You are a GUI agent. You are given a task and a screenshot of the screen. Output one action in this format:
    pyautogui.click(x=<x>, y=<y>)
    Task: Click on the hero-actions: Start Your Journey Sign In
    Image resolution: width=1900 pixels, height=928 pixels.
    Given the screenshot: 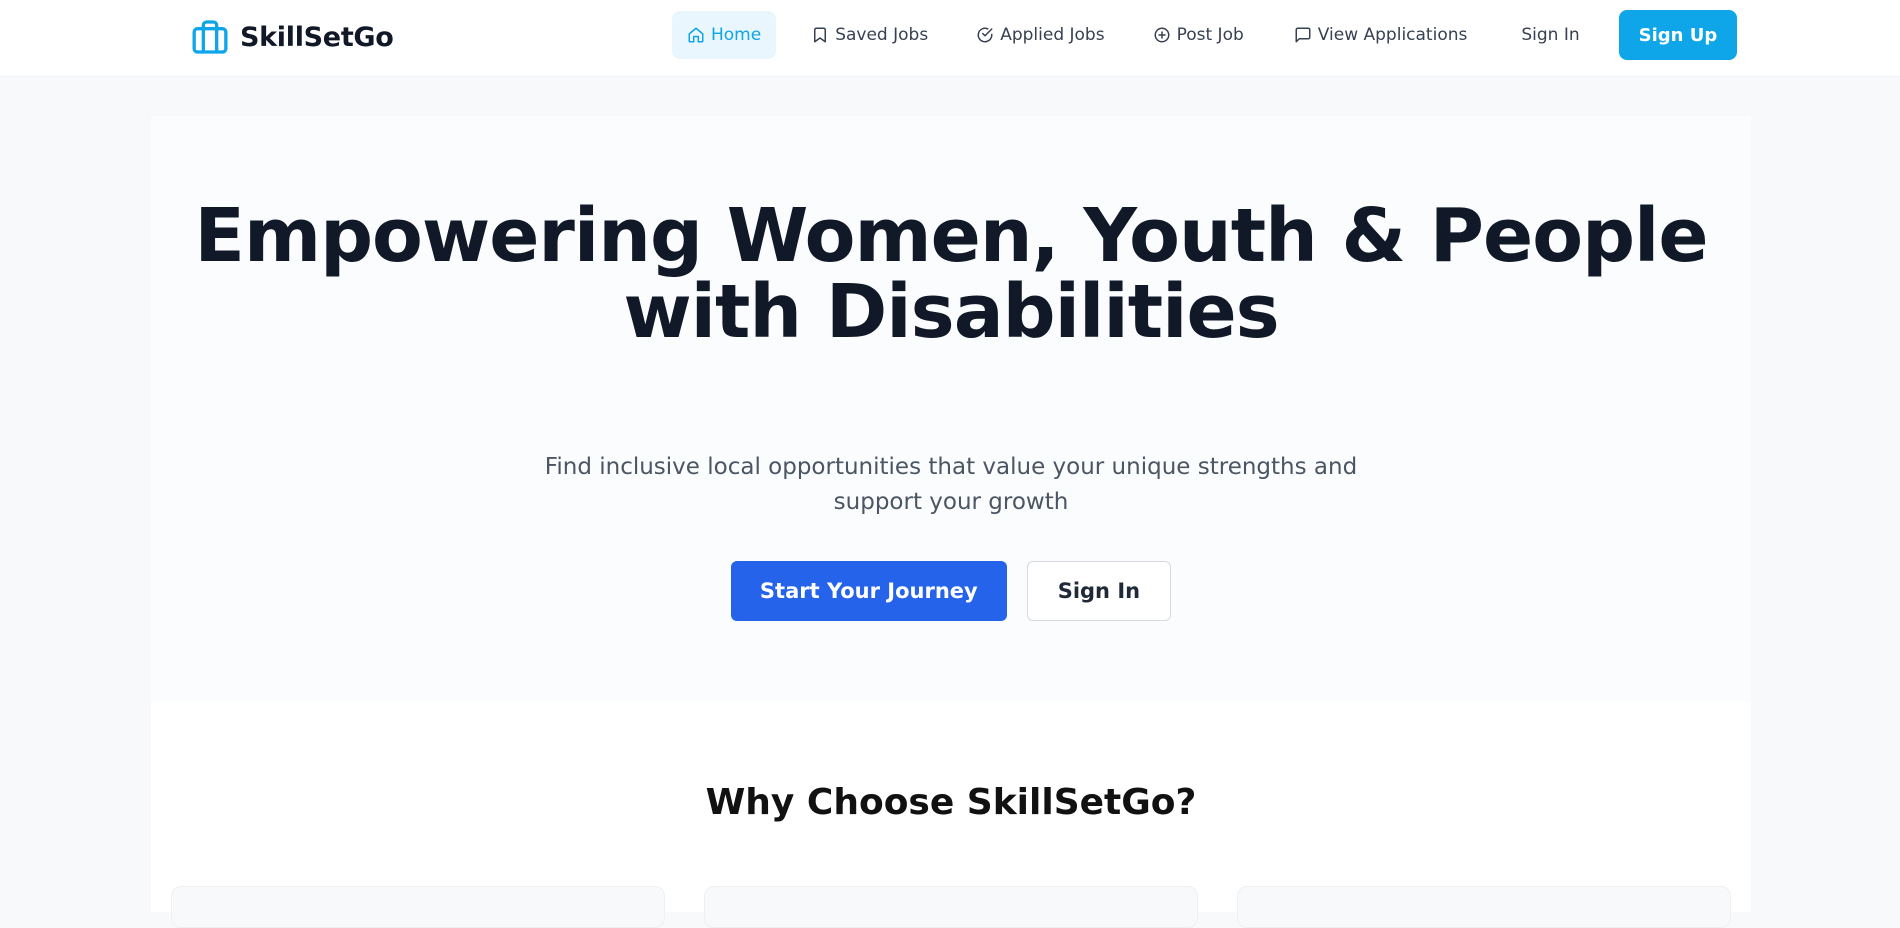 What is the action you would take?
    pyautogui.click(x=951, y=591)
    